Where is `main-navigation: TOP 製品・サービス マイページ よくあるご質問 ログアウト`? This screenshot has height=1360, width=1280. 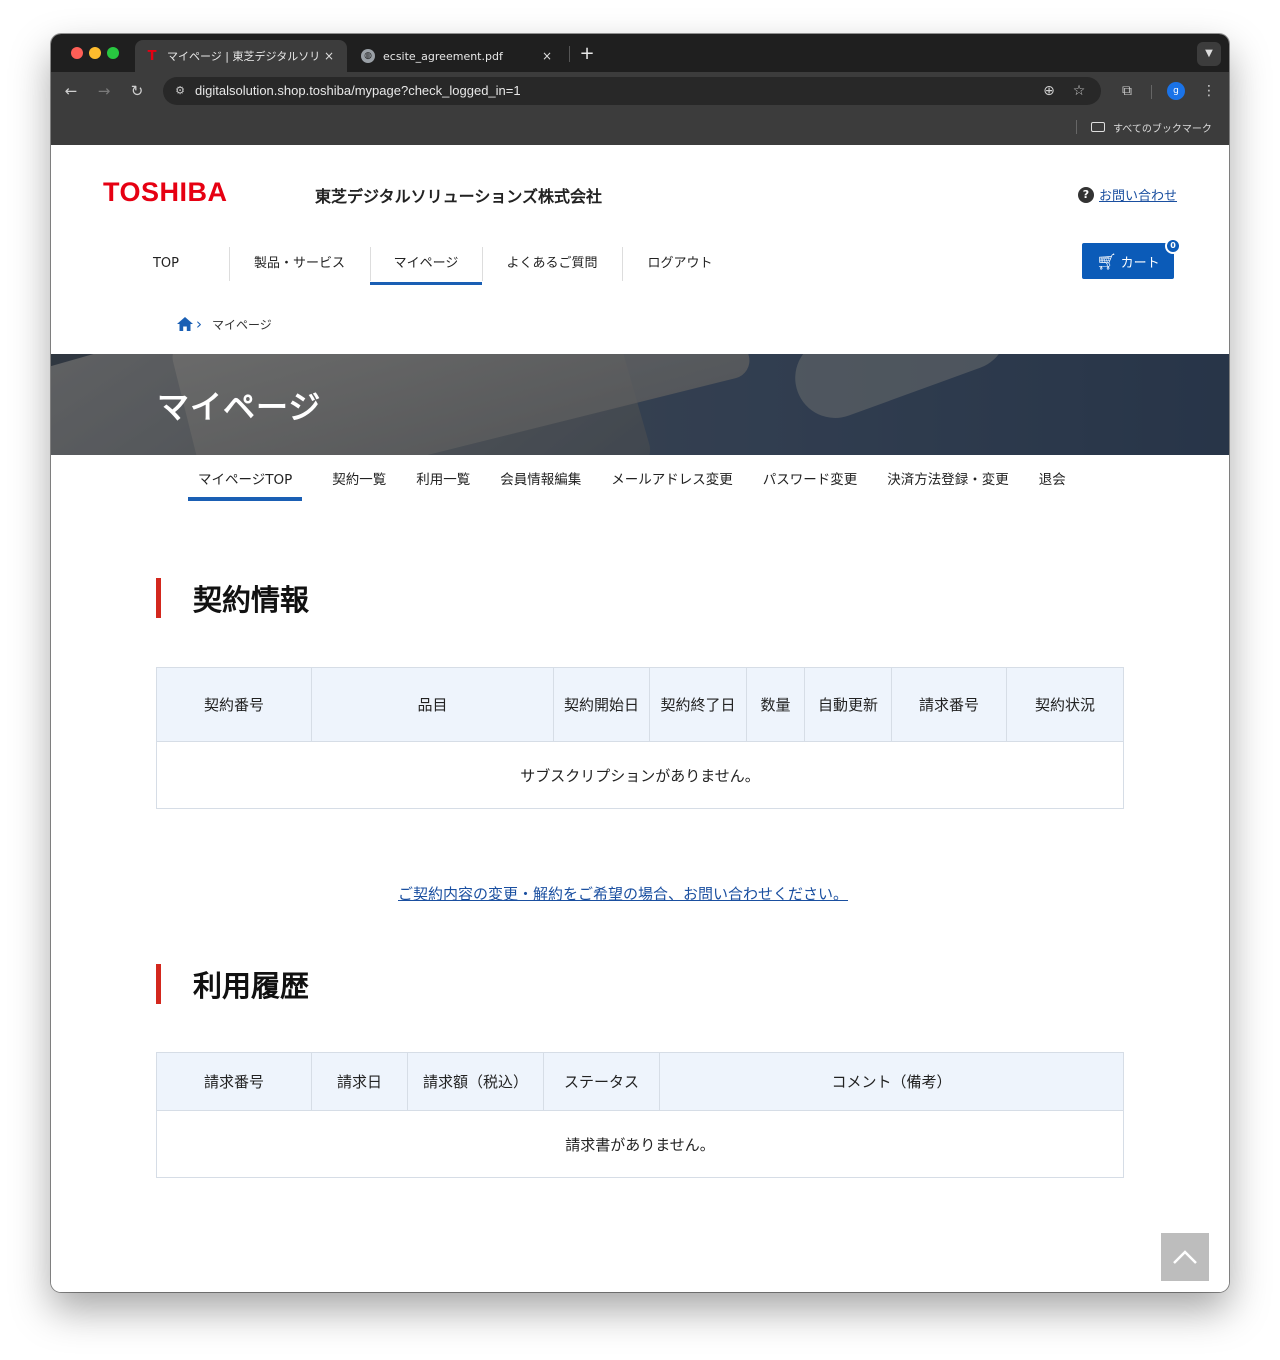 main-navigation: TOP 製品・サービス マイページ よくあるご質問 ログアウト is located at coordinates (420, 265).